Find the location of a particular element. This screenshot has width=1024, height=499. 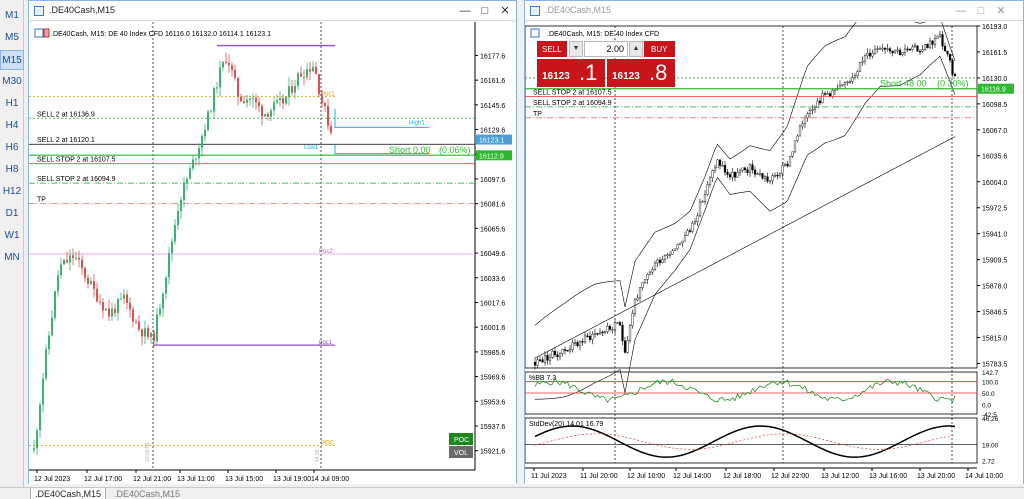

price-label: 15937.6 is located at coordinates (492, 427).